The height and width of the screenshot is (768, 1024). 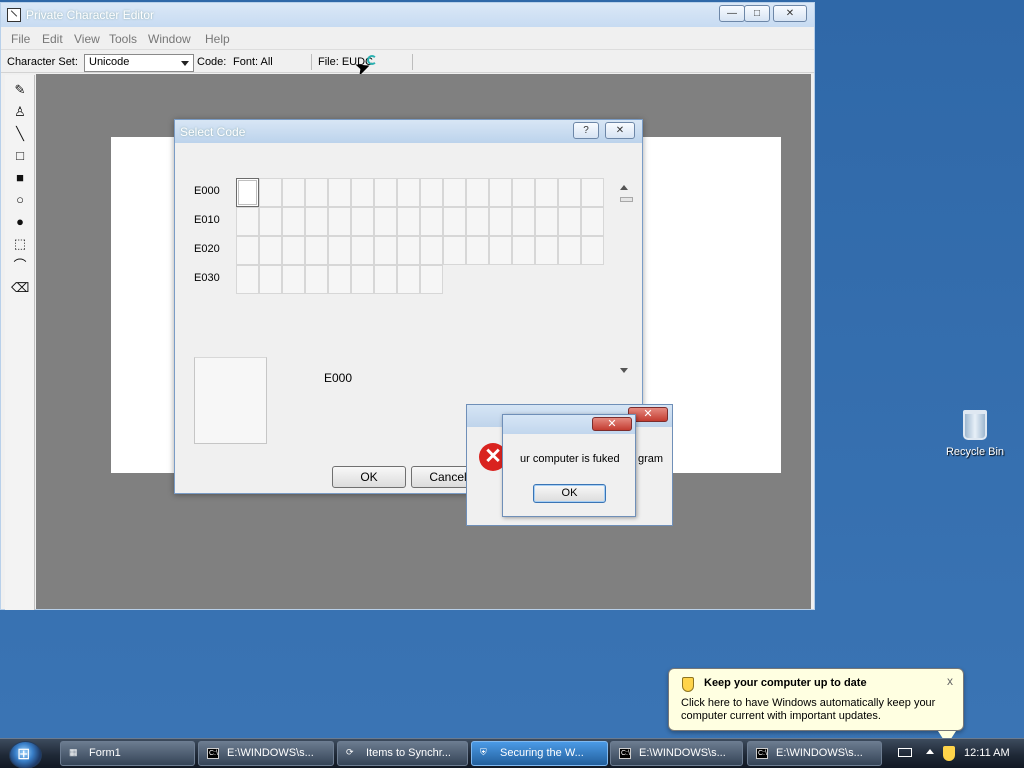 What do you see at coordinates (950, 681) in the screenshot?
I see `notification-close-button: x` at bounding box center [950, 681].